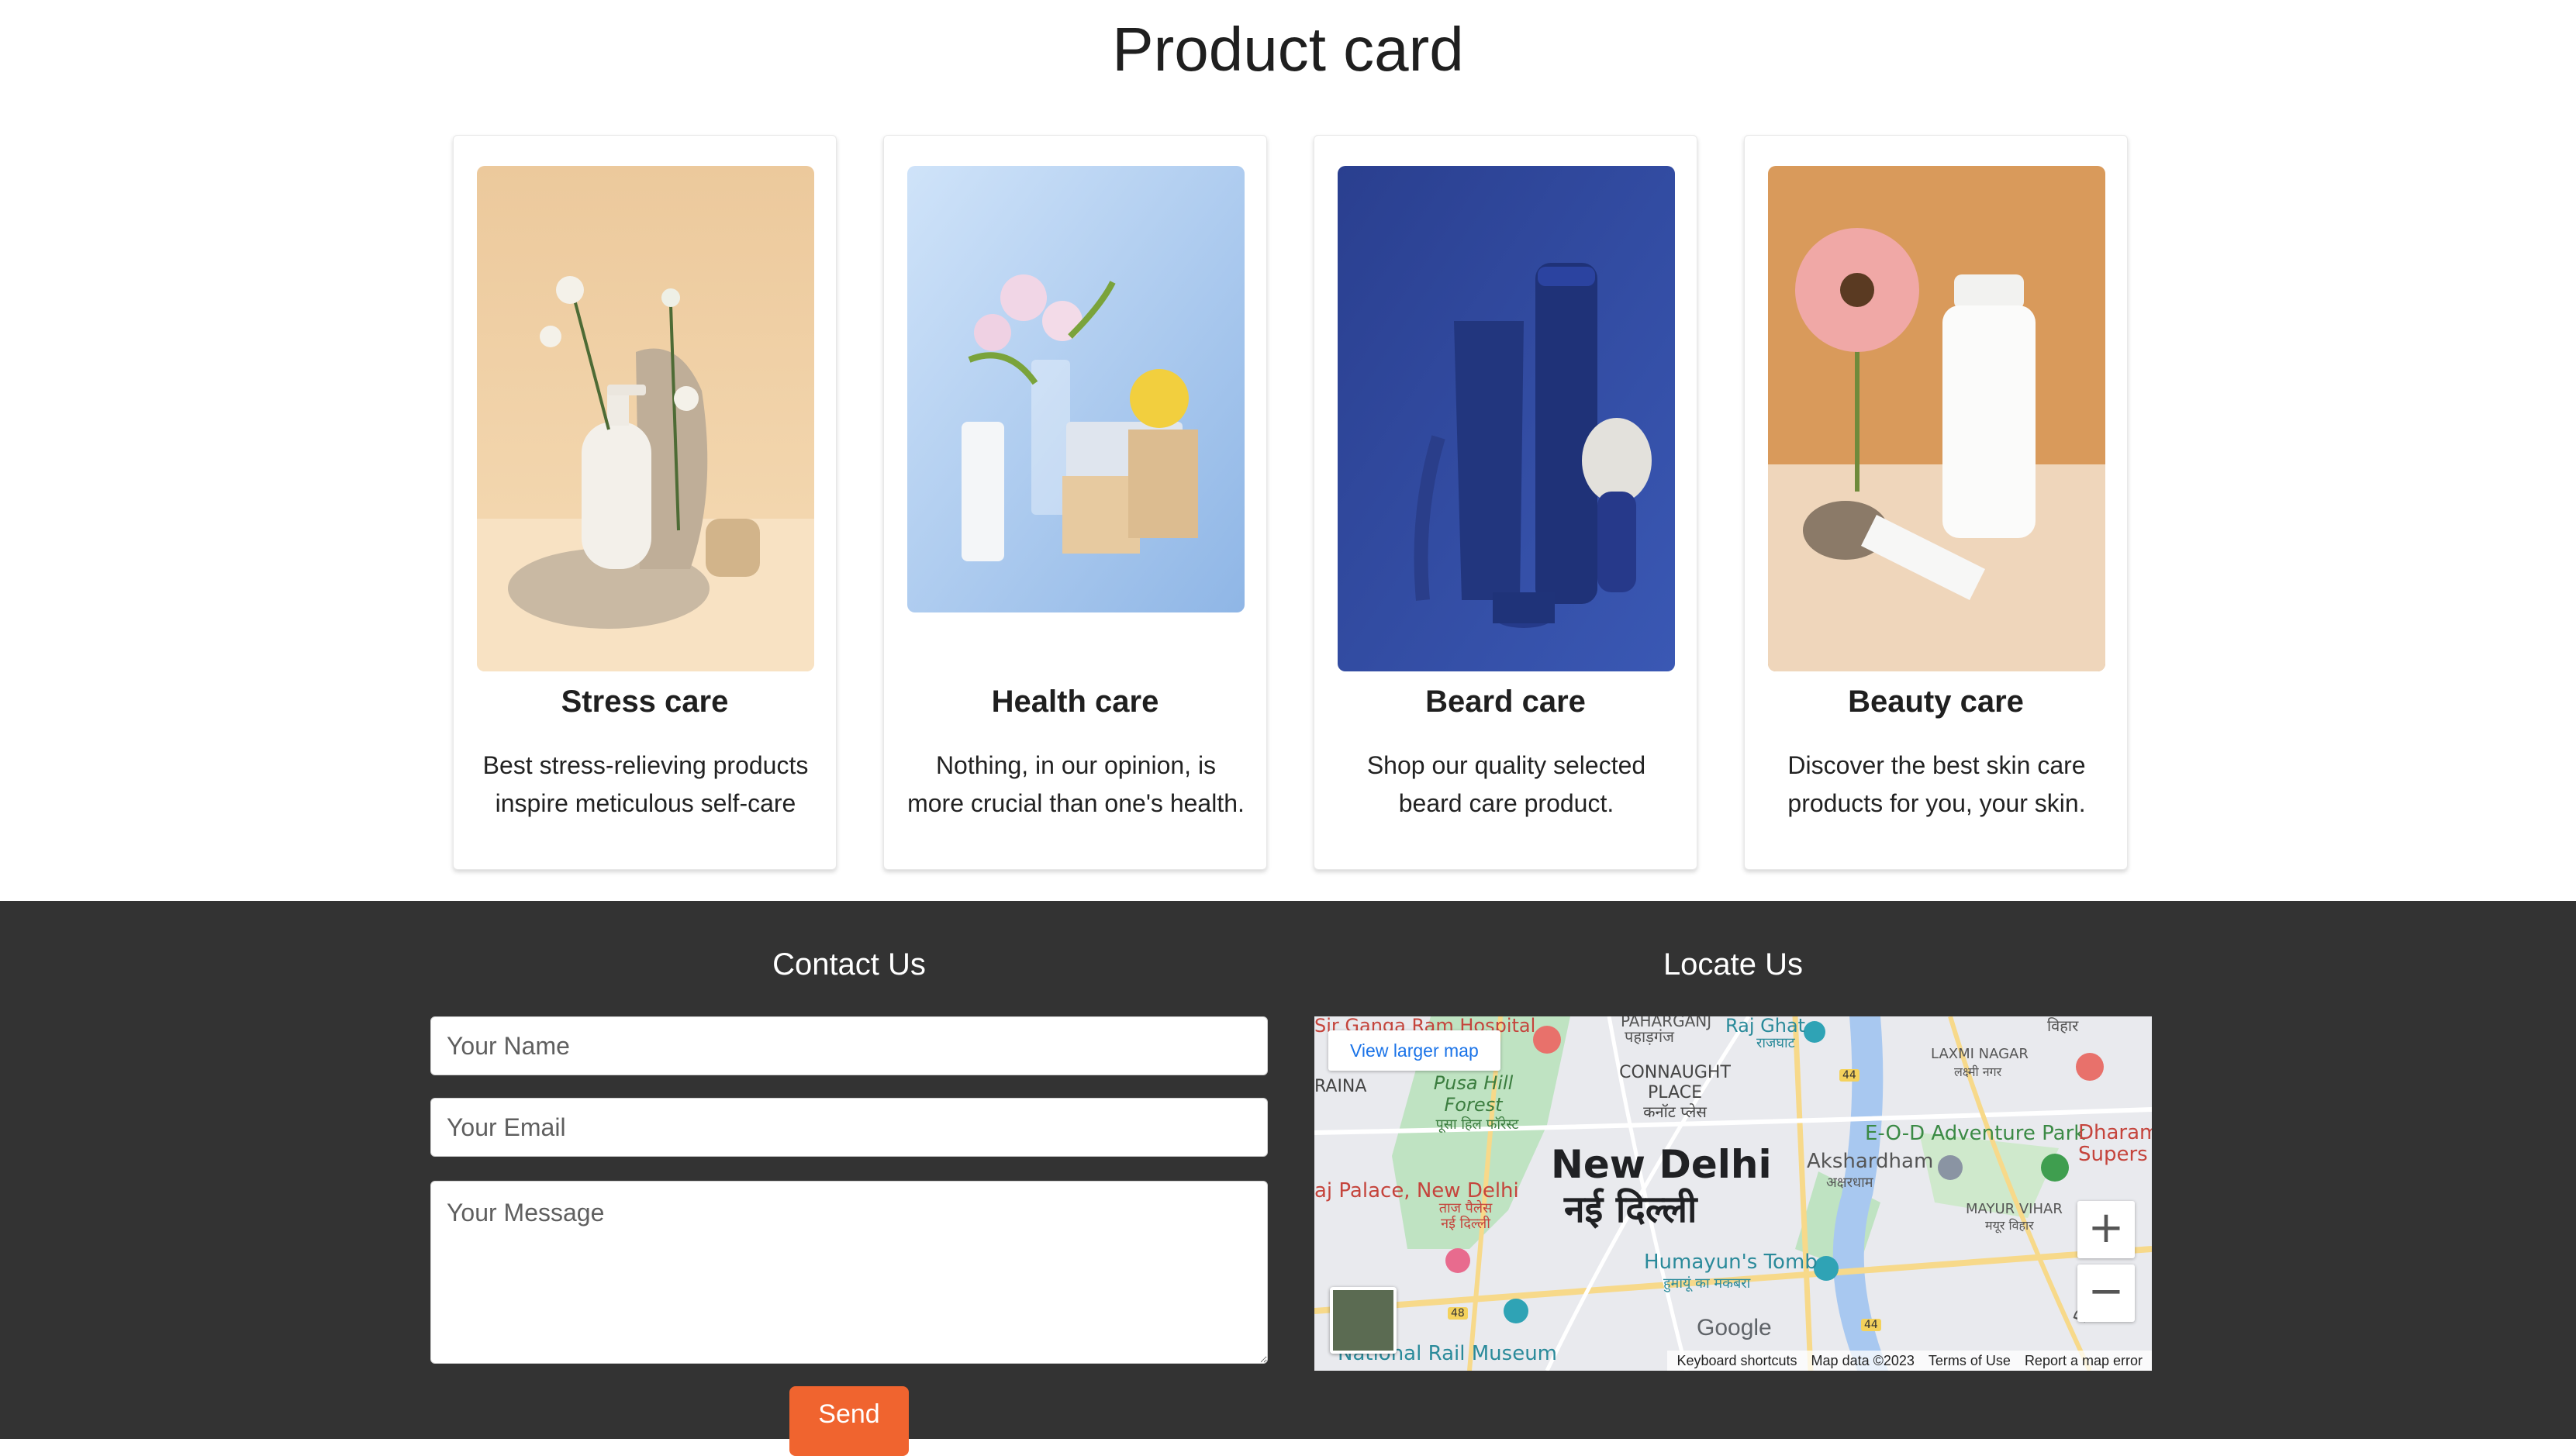 This screenshot has height=1456, width=2576. What do you see at coordinates (1341, 1086) in the screenshot?
I see `map-label: RAINA` at bounding box center [1341, 1086].